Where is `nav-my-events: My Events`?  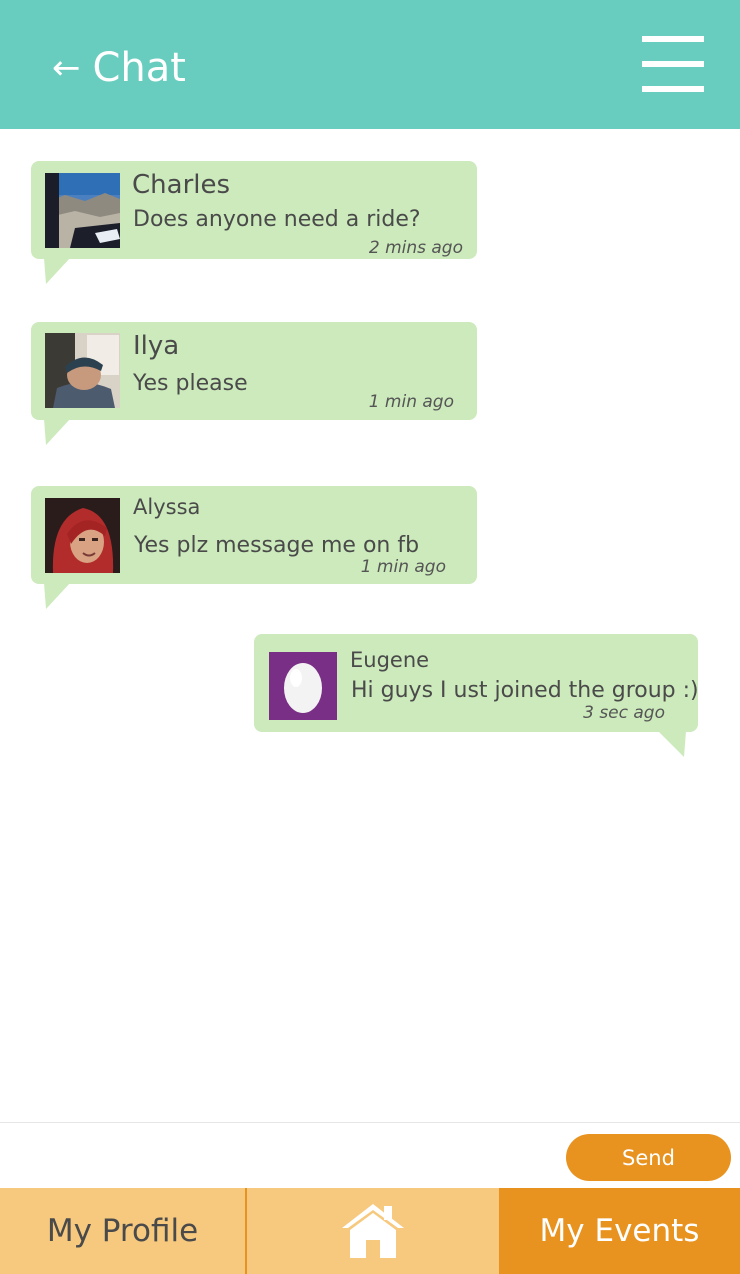 nav-my-events: My Events is located at coordinates (619, 1231).